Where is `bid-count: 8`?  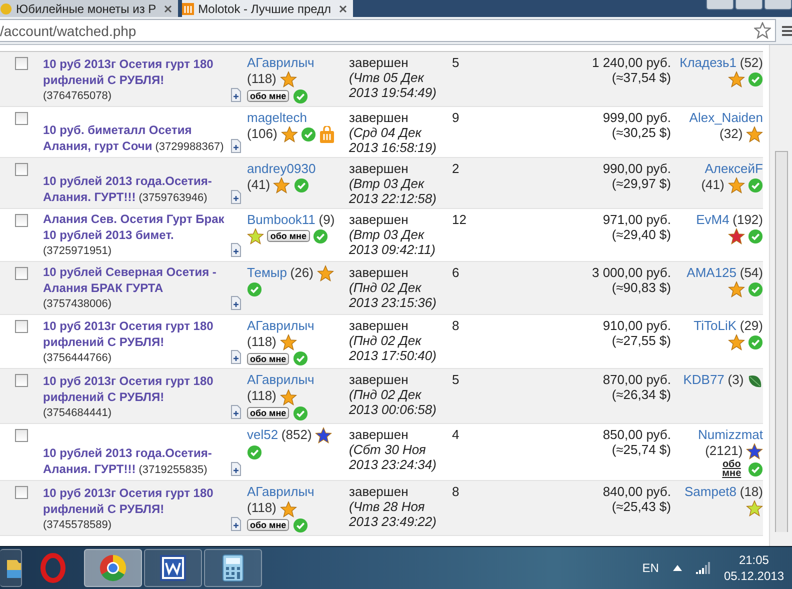 bid-count: 8 is located at coordinates (456, 492).